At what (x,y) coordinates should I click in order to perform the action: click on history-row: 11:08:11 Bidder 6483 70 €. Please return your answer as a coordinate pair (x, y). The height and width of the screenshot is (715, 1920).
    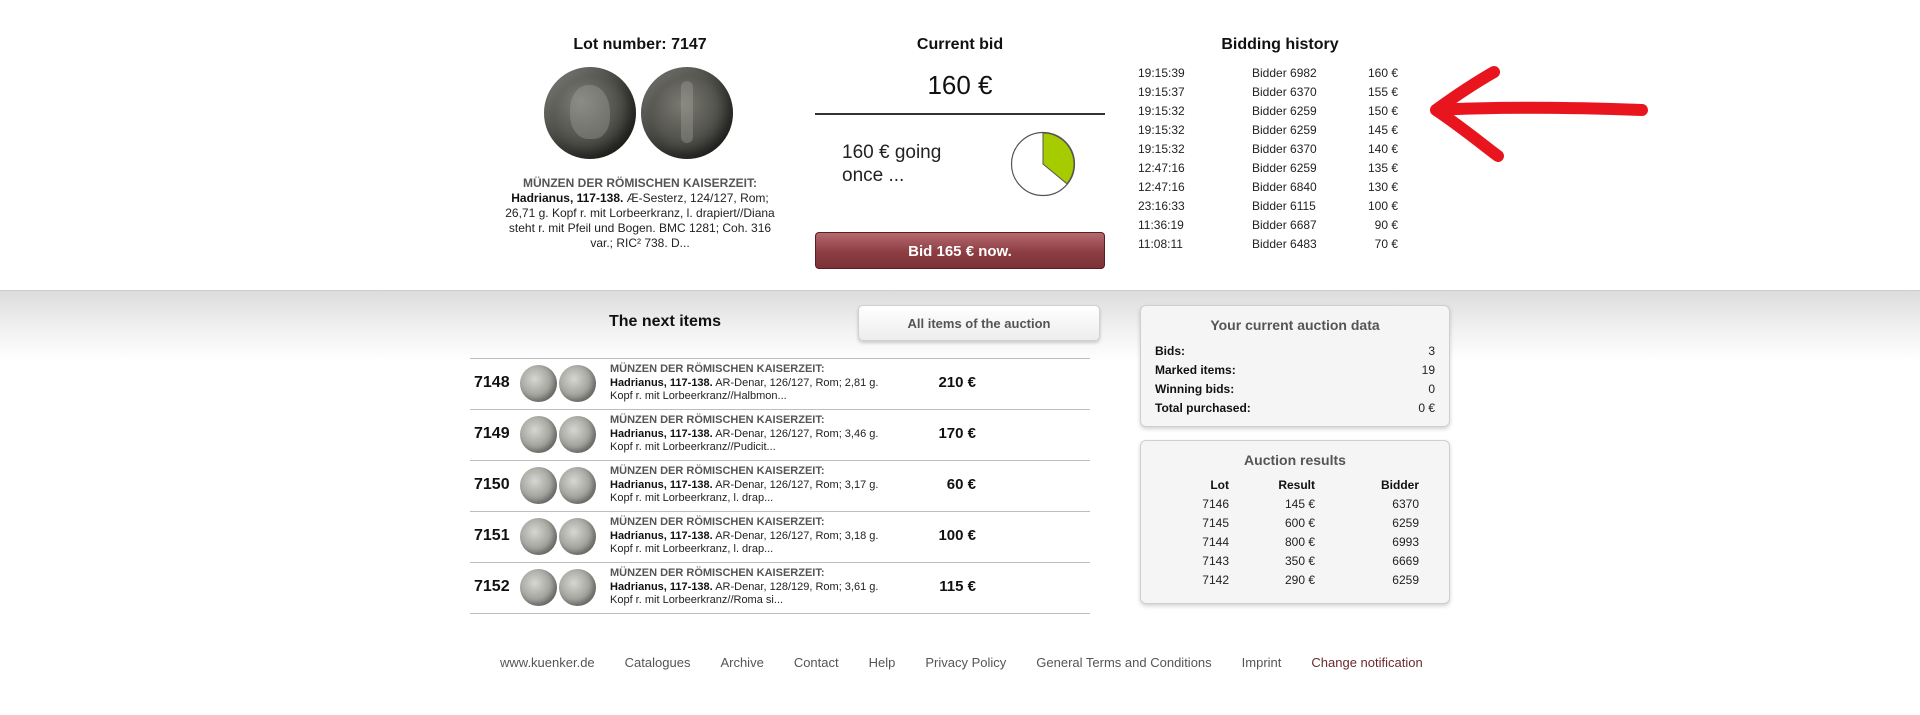
    Looking at the image, I should click on (1278, 244).